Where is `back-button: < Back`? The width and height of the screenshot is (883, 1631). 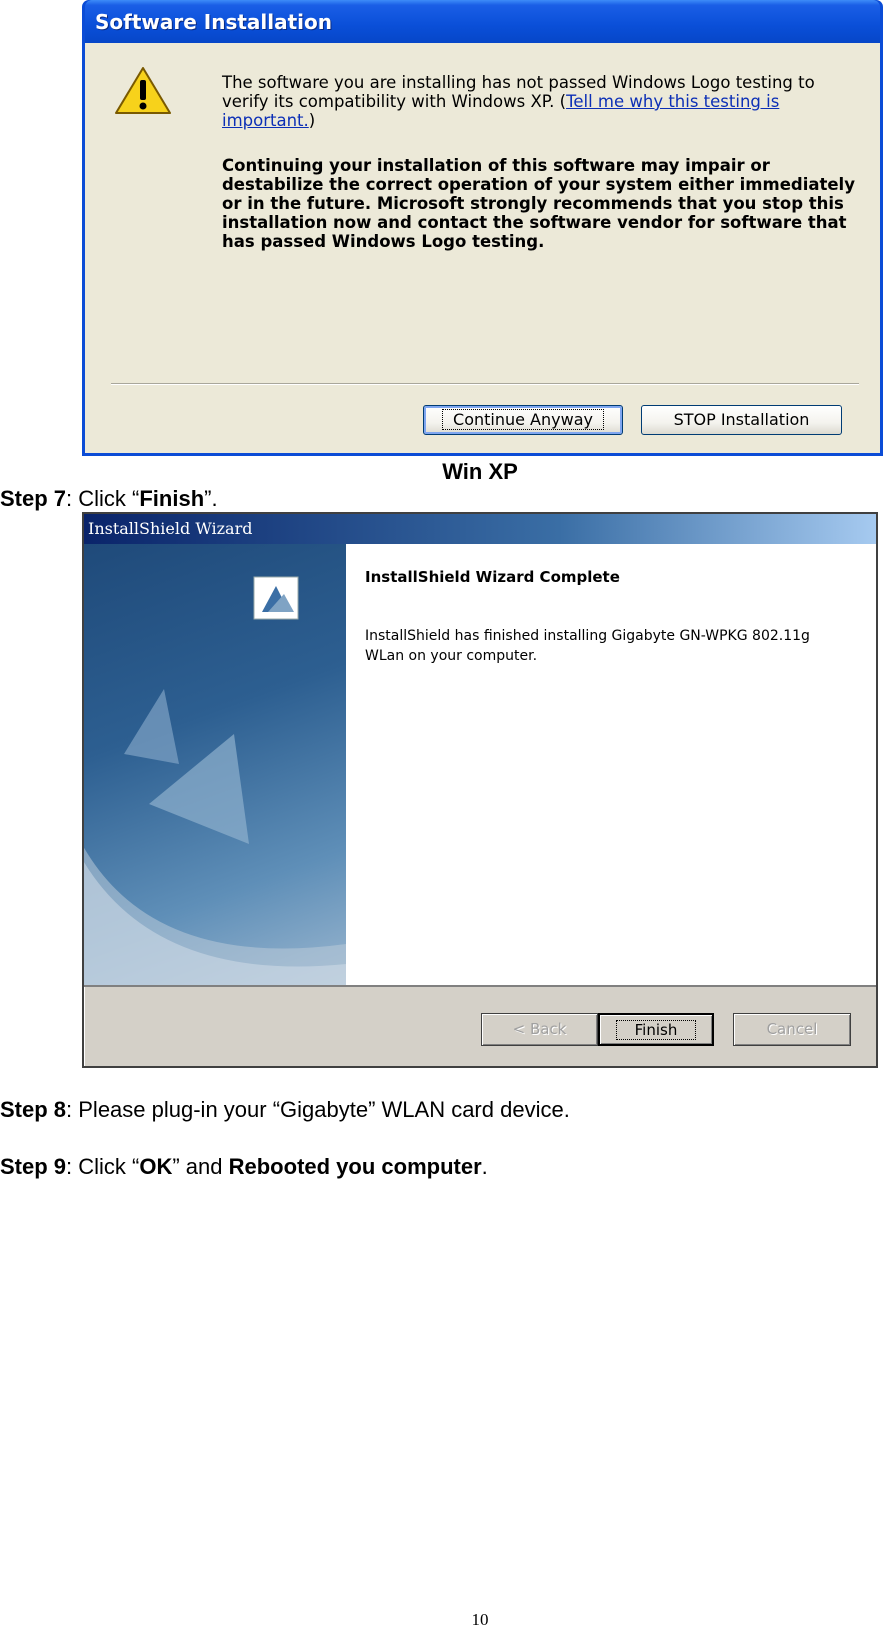
back-button: < Back is located at coordinates (539, 1029).